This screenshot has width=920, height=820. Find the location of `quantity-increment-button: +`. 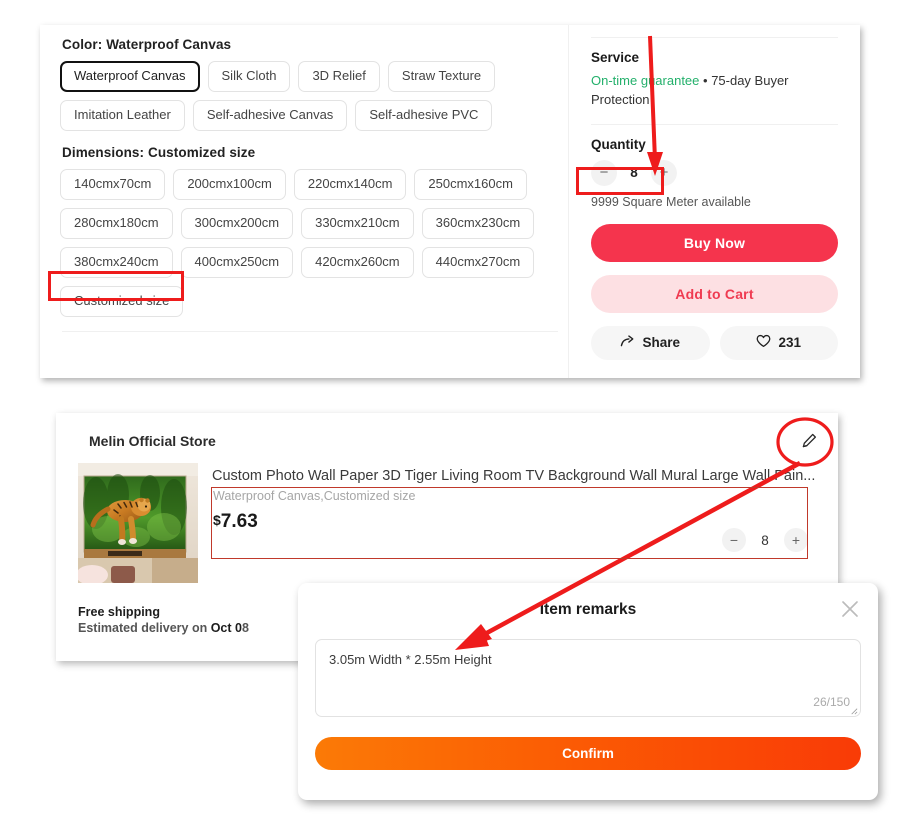

quantity-increment-button: + is located at coordinates (664, 172).